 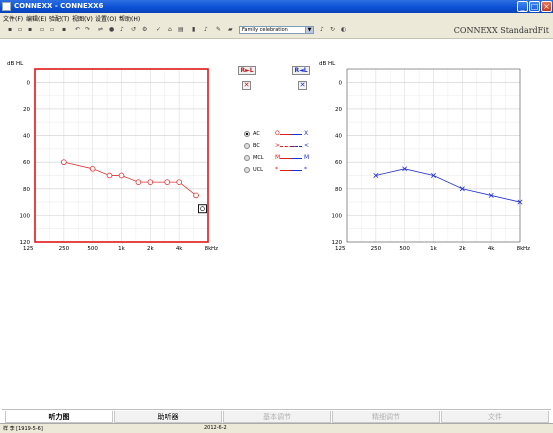 What do you see at coordinates (78, 30) in the screenshot?
I see `undo-icon: ↶` at bounding box center [78, 30].